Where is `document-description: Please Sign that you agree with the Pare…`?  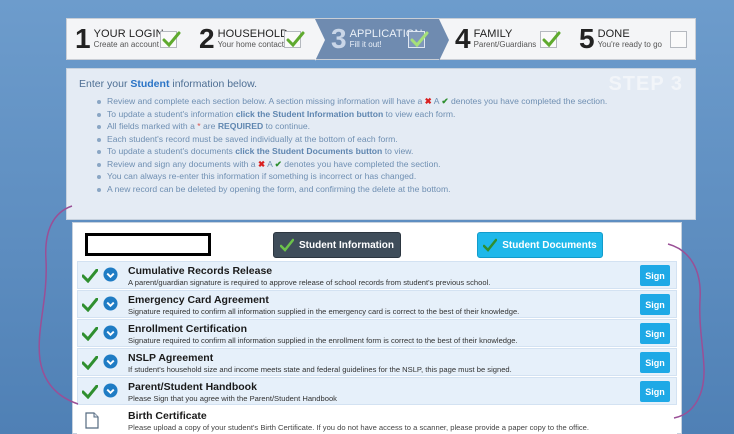
document-description: Please Sign that you agree with the Pare… is located at coordinates (232, 398).